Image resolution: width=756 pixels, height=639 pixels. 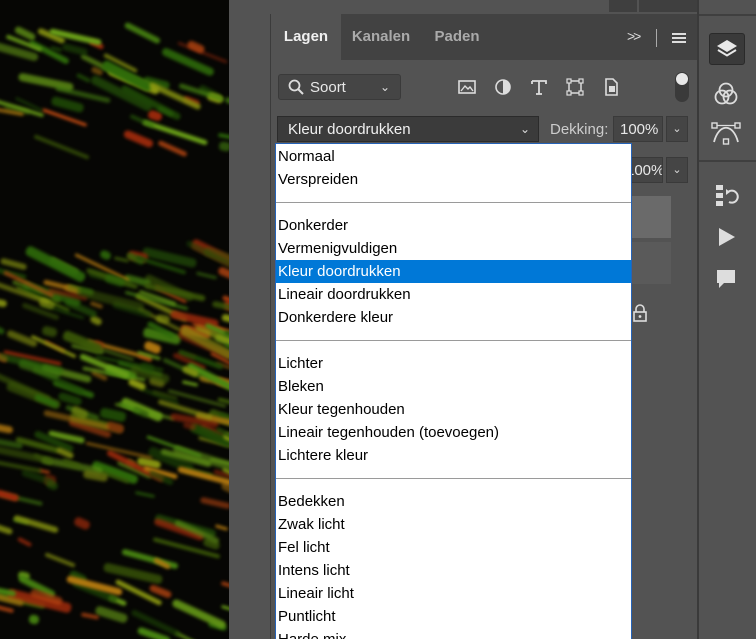 I want to click on blend-mode-option: Kleur doordrukken, so click(x=453, y=271).